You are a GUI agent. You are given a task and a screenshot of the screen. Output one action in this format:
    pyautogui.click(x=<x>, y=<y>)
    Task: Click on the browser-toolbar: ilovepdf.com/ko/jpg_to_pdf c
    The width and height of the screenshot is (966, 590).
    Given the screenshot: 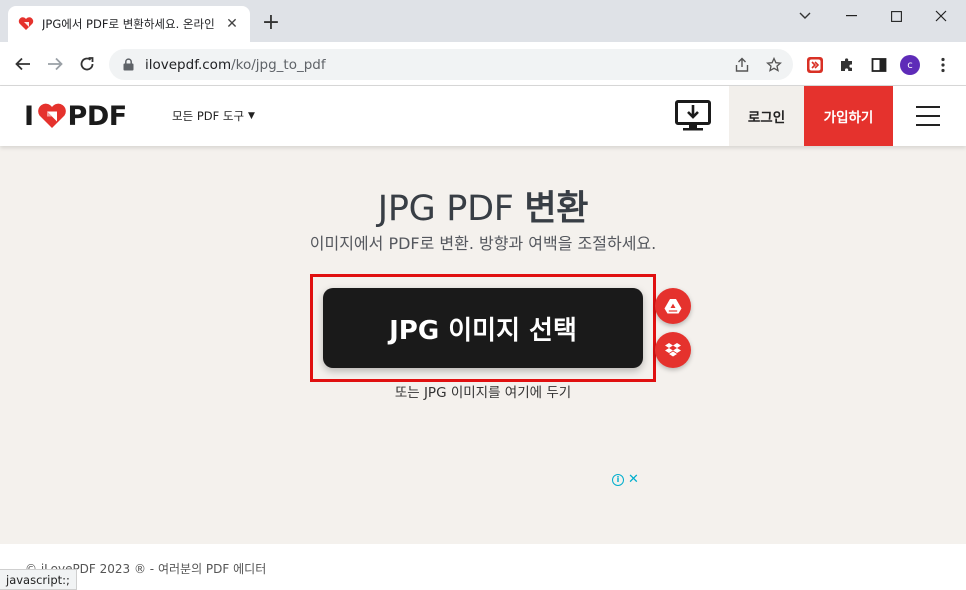 What is the action you would take?
    pyautogui.click(x=483, y=64)
    